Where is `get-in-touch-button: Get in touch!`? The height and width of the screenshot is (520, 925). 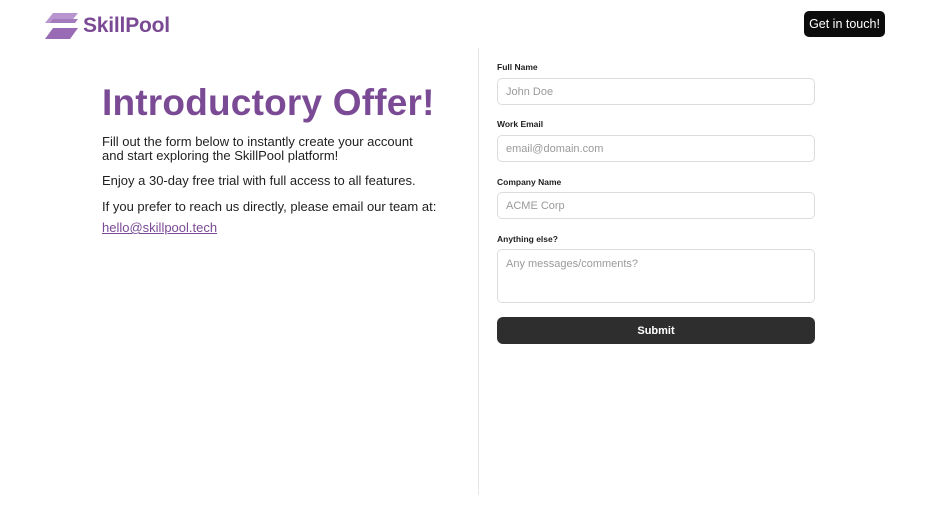 get-in-touch-button: Get in touch! is located at coordinates (844, 24).